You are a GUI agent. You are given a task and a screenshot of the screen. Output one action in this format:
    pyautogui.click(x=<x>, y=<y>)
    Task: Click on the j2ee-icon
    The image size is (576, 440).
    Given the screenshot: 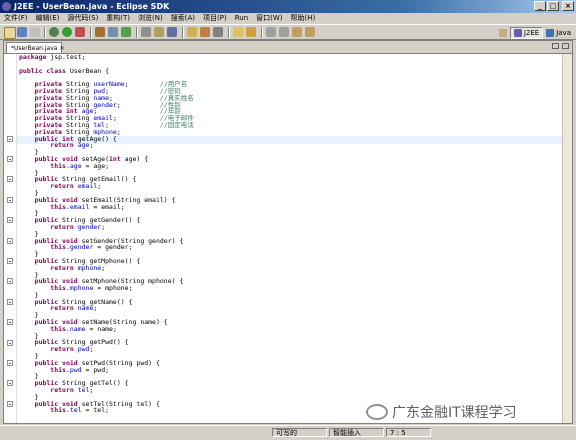 What is the action you would take?
    pyautogui.click(x=517, y=32)
    